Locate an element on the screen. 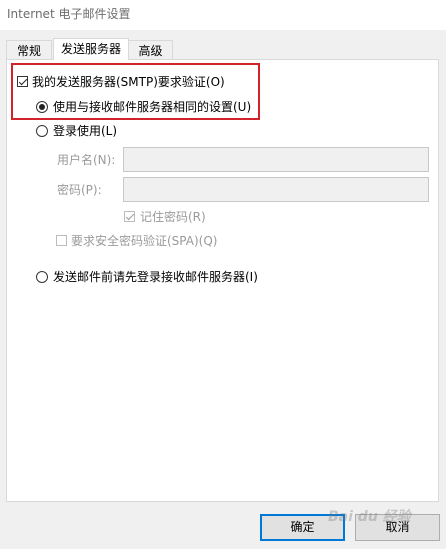  tab-advanced: 高级 is located at coordinates (150, 50).